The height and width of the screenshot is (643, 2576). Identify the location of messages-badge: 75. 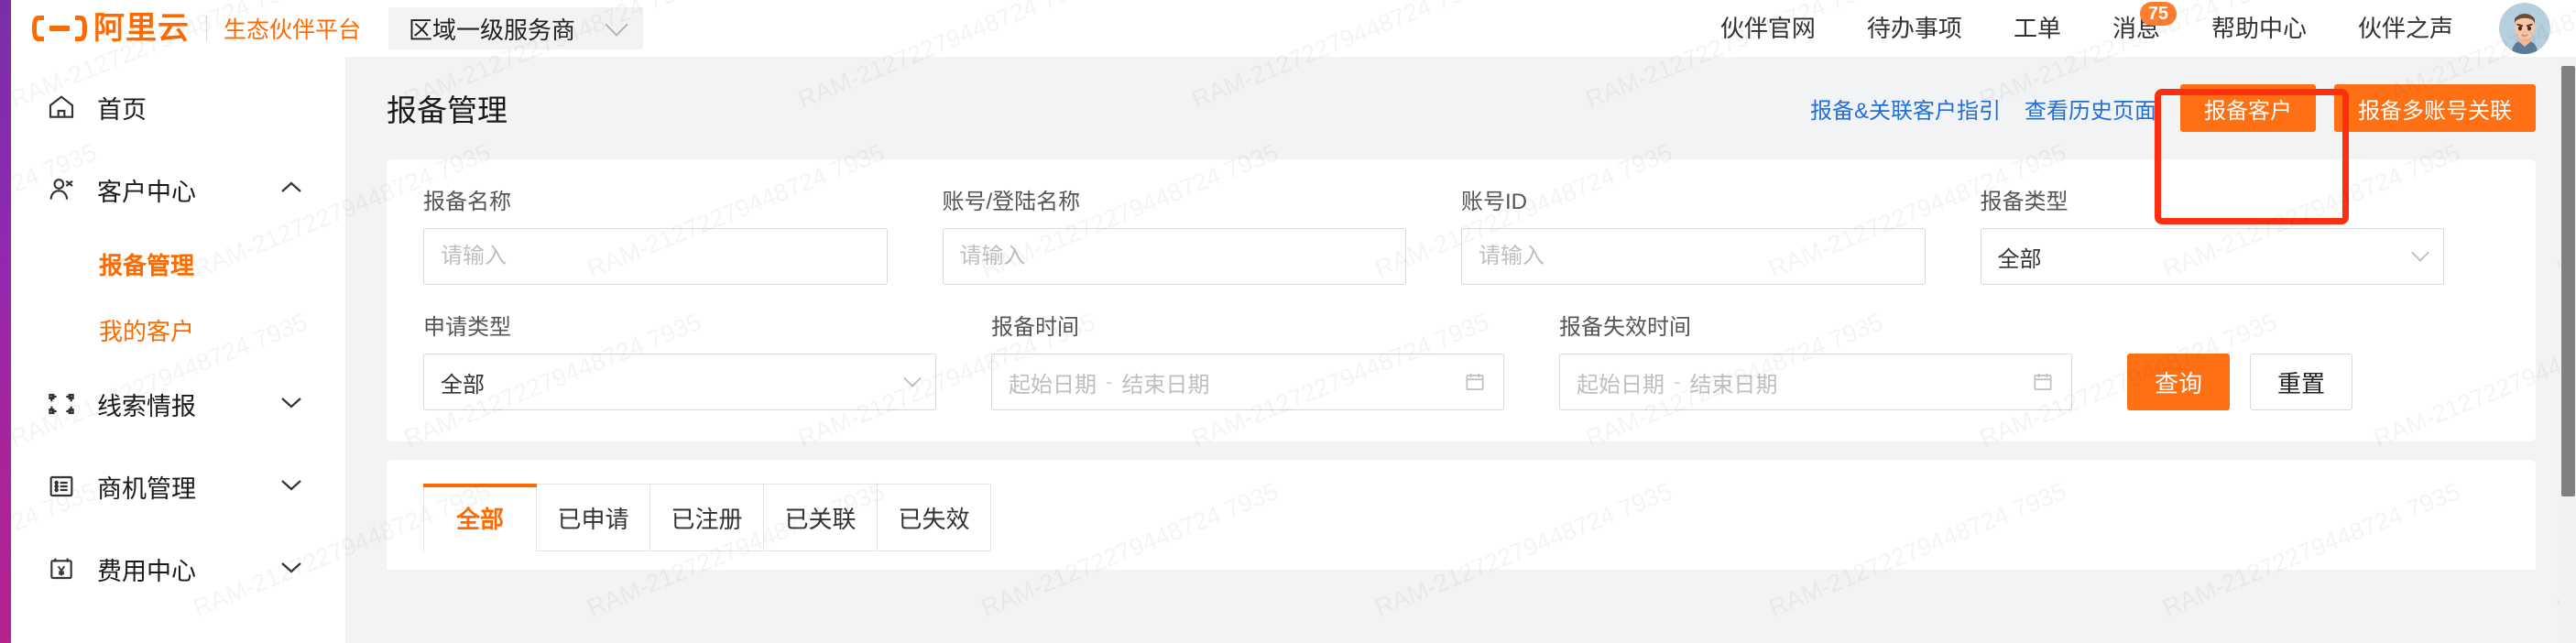
(2158, 14).